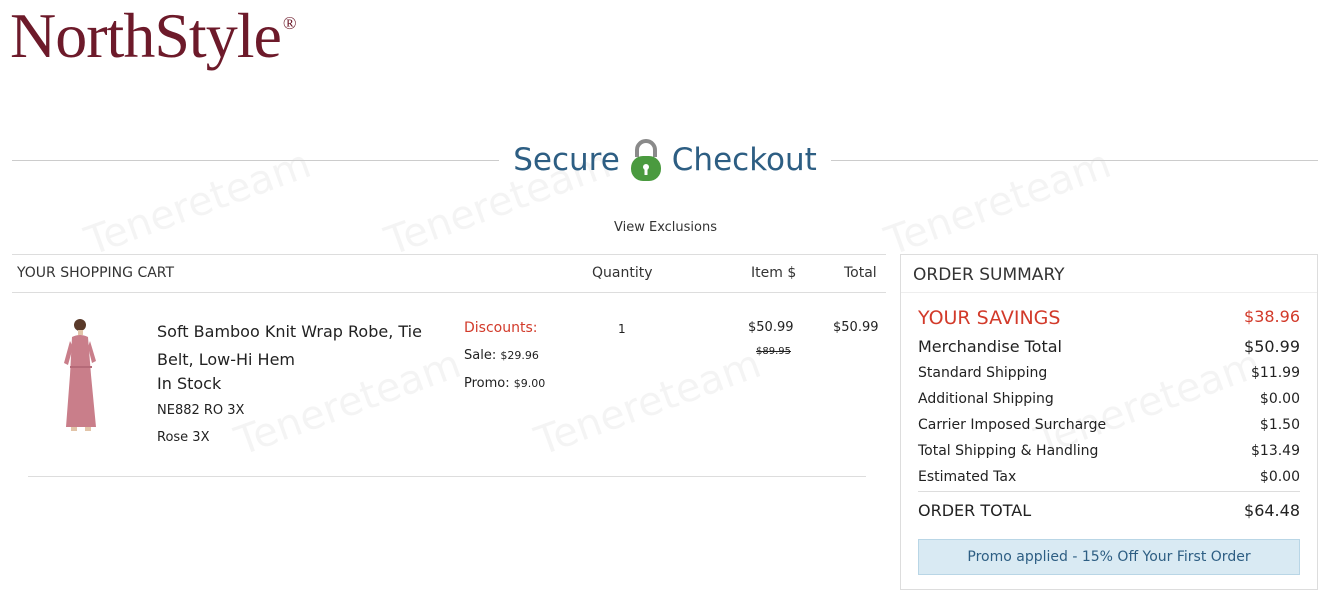 Image resolution: width=1320 pixels, height=598 pixels. Describe the element at coordinates (771, 327) in the screenshot. I see `item-price: $50.99` at that location.